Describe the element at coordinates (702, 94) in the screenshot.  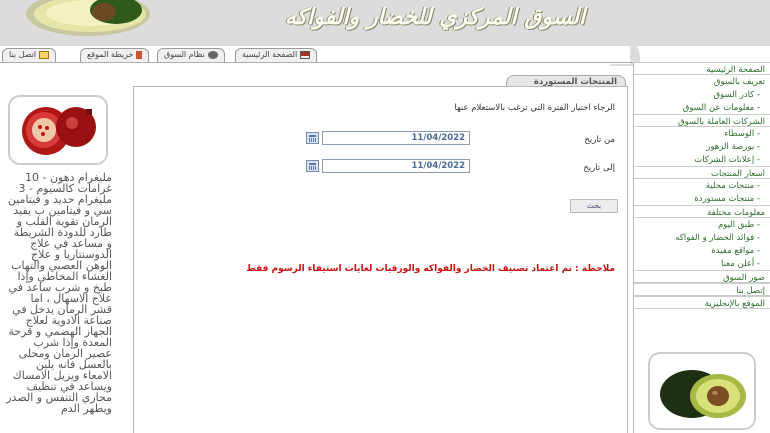
I see `sidebar-item-market-staff: - كادر السوق` at that location.